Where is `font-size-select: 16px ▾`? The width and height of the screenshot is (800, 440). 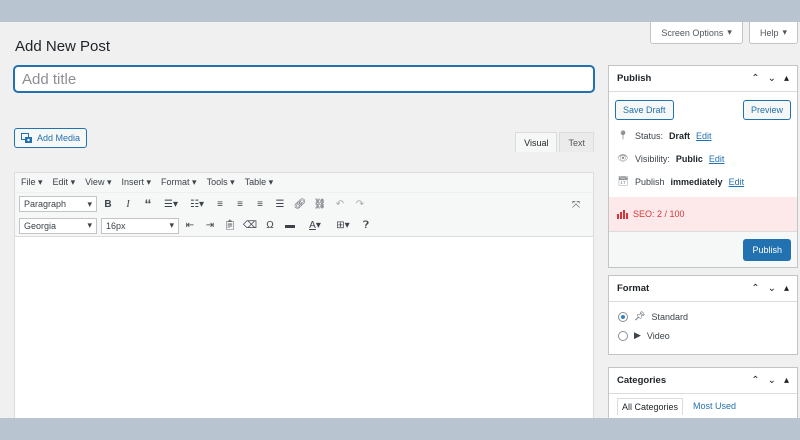
font-size-select: 16px ▾ is located at coordinates (140, 225).